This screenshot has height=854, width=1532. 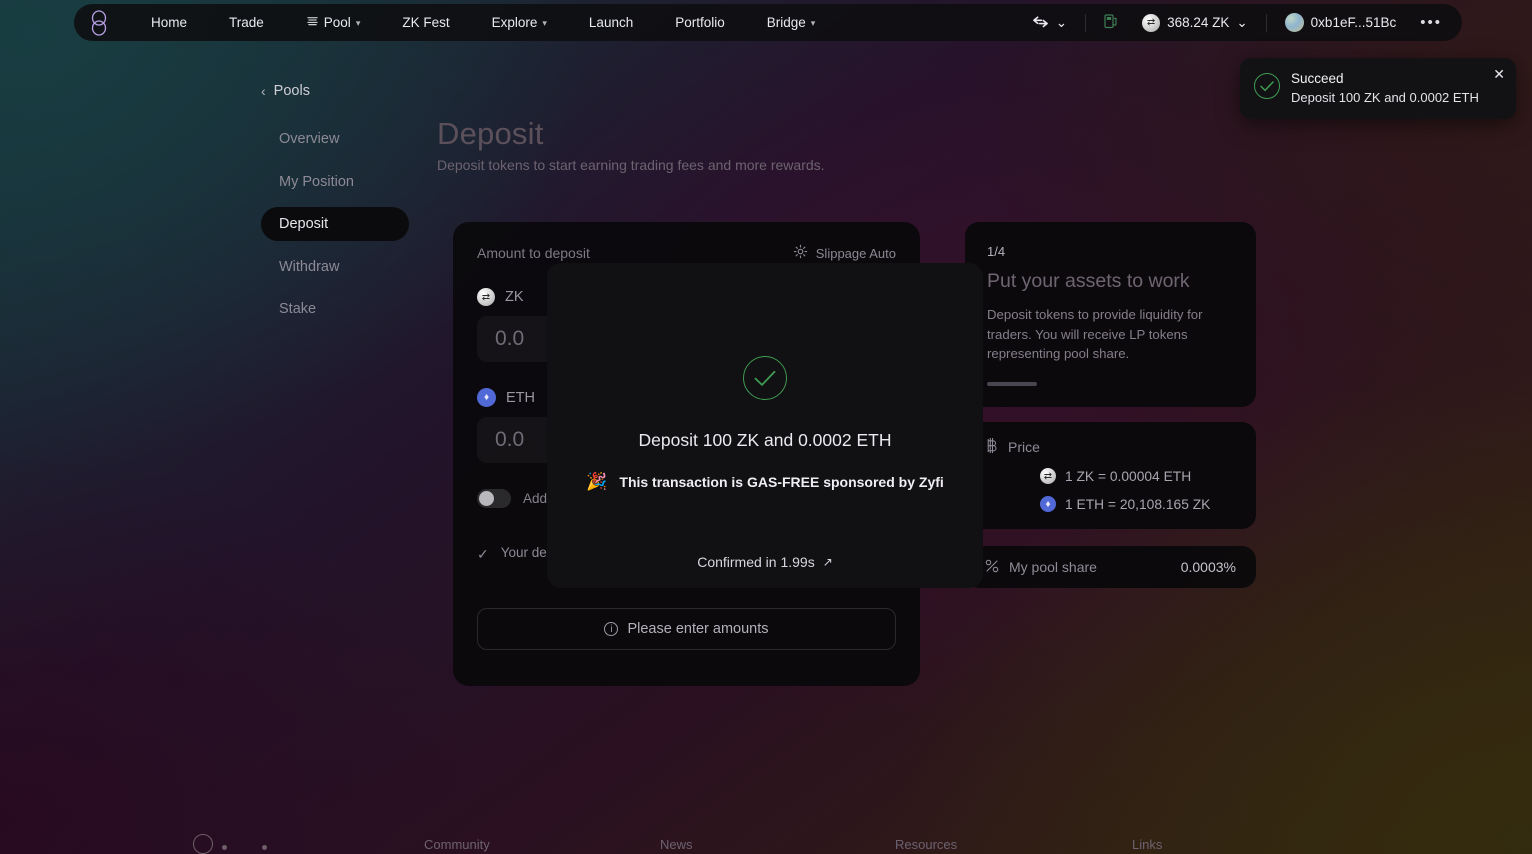 I want to click on tip-title: Put your assets to work, so click(x=1088, y=281).